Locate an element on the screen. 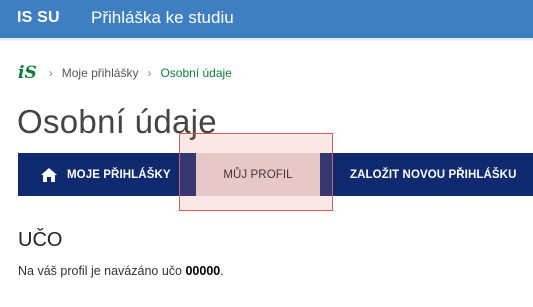 Image resolution: width=533 pixels, height=307 pixels. nav-muj-profil: MŮJ PROFIL is located at coordinates (258, 174).